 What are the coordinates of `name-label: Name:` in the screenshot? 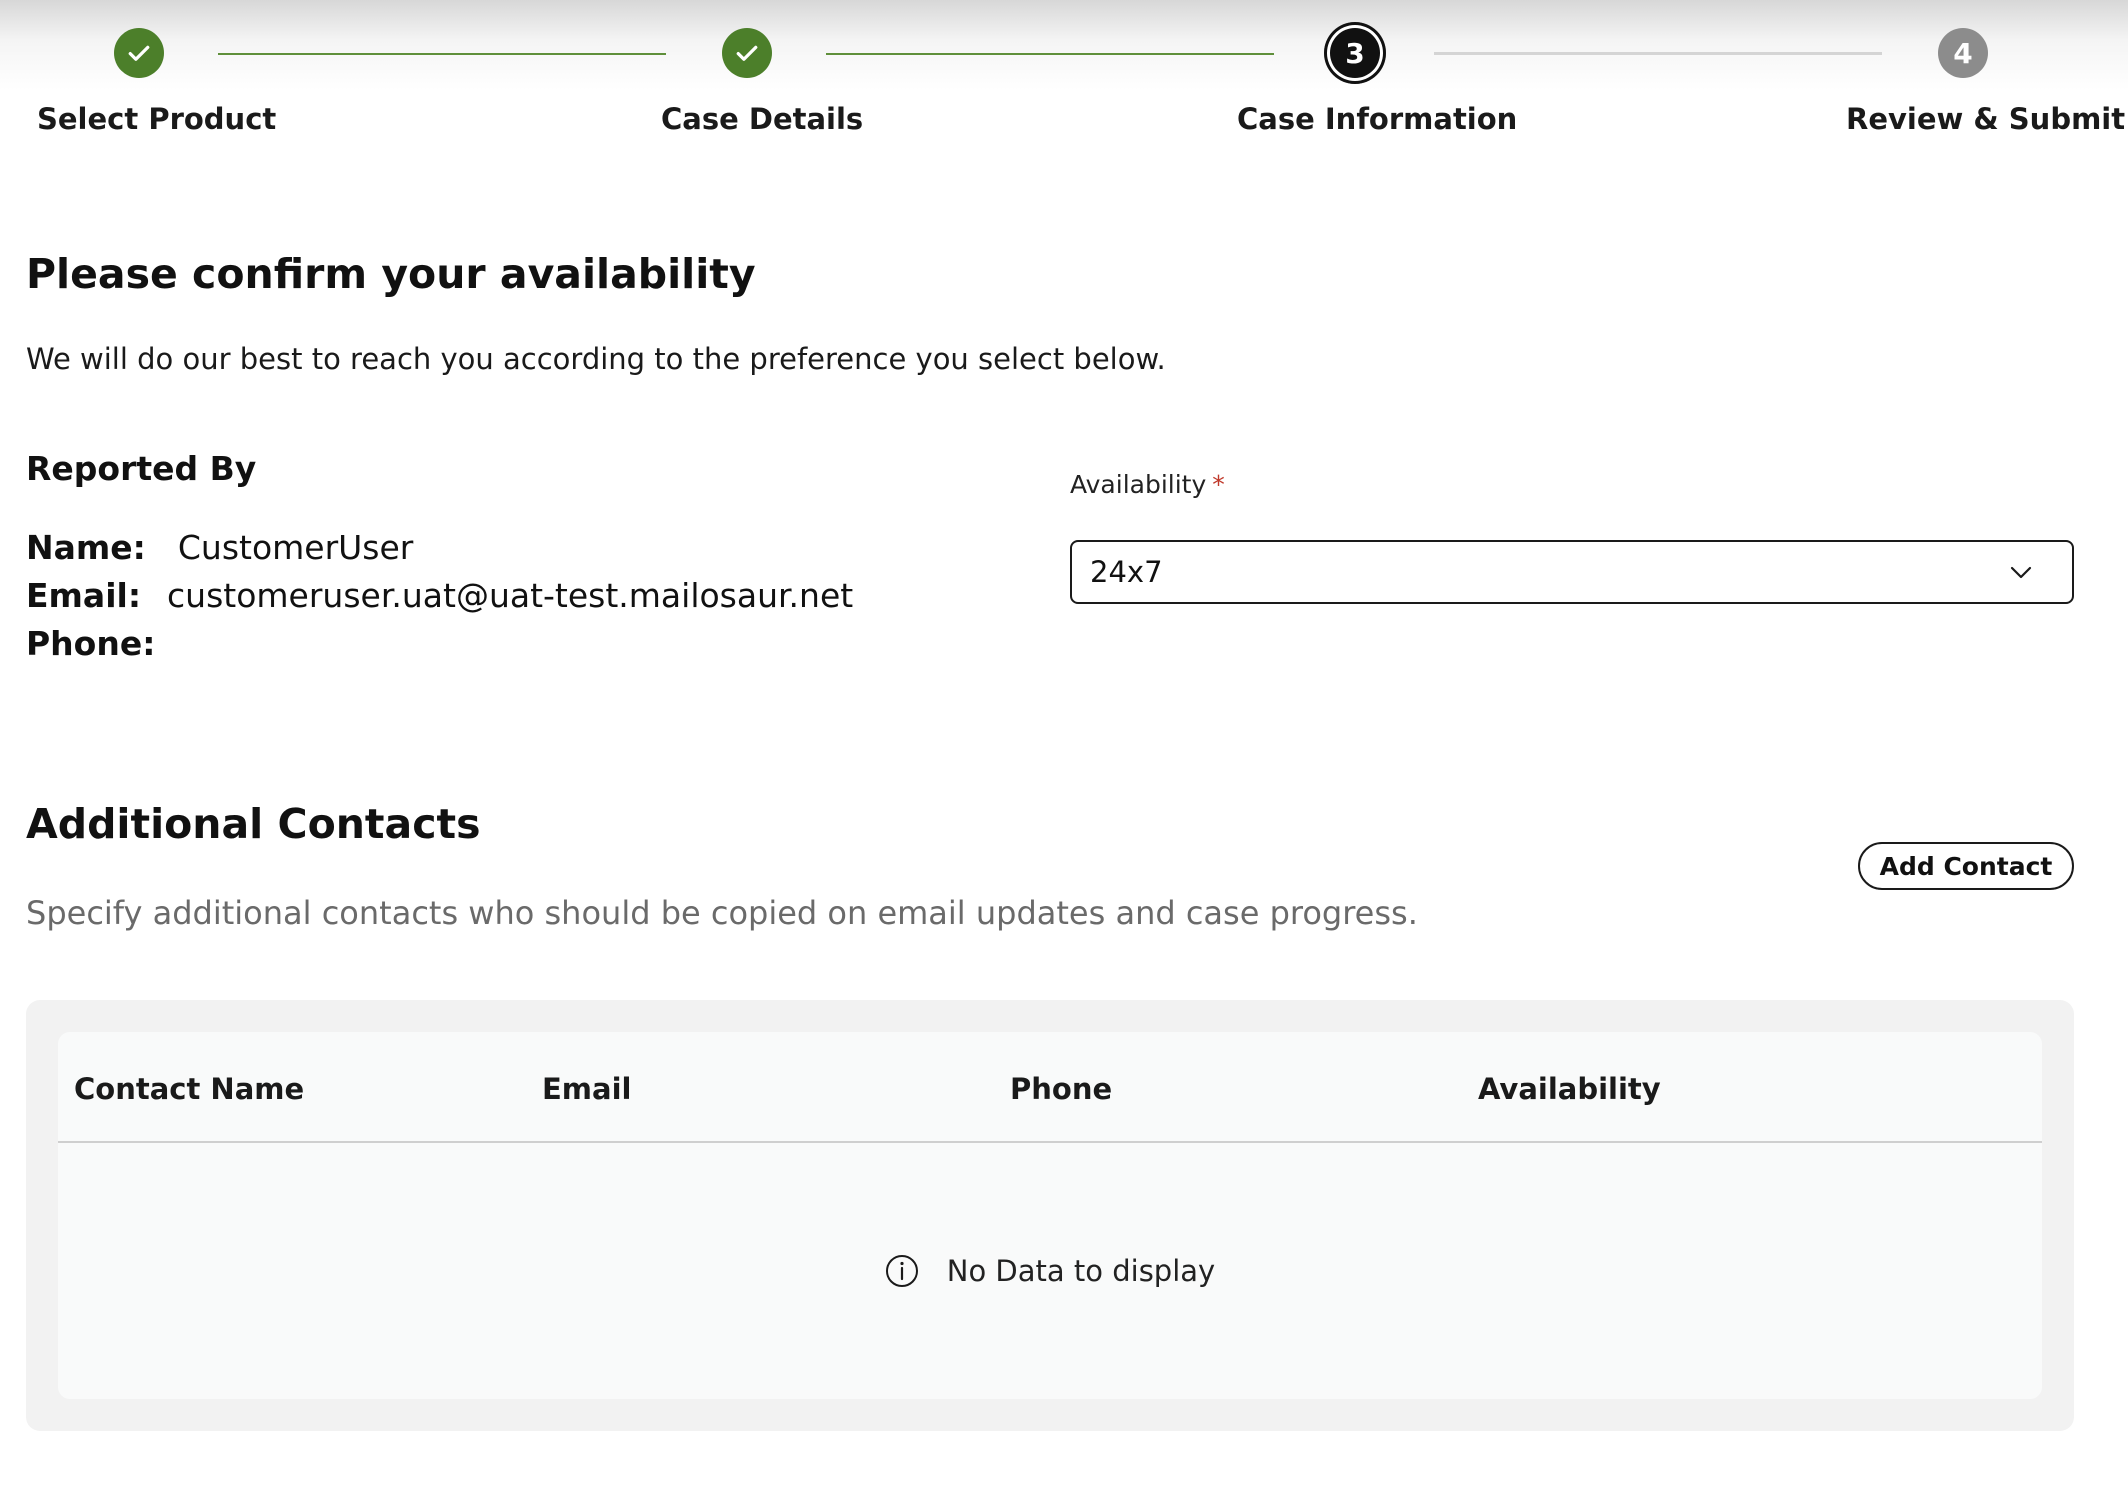 It's located at (86, 547).